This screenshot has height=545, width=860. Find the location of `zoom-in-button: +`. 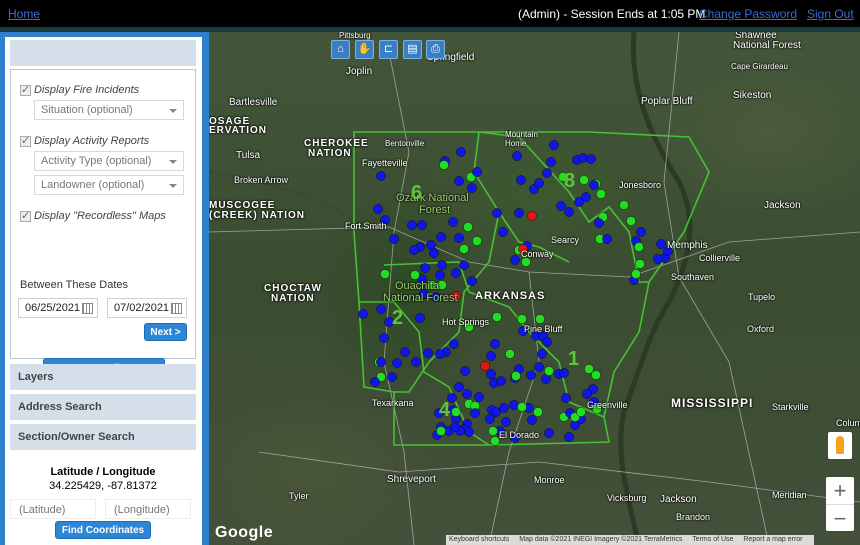

zoom-in-button: + is located at coordinates (840, 490).